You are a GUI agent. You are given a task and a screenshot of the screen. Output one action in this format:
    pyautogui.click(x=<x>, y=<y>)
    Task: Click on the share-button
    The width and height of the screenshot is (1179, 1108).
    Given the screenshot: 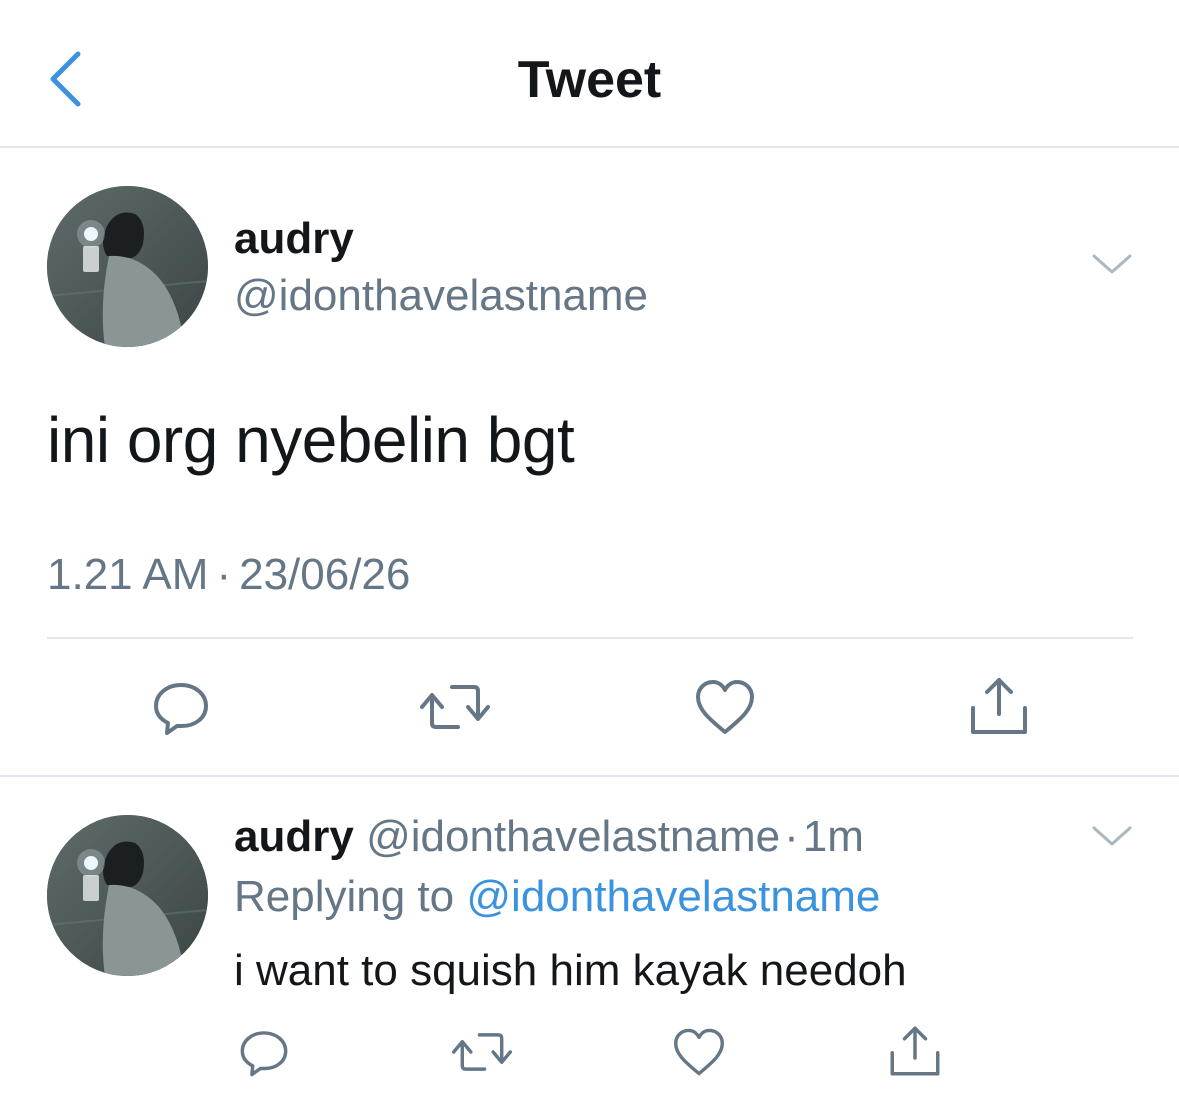 What is the action you would take?
    pyautogui.click(x=999, y=706)
    